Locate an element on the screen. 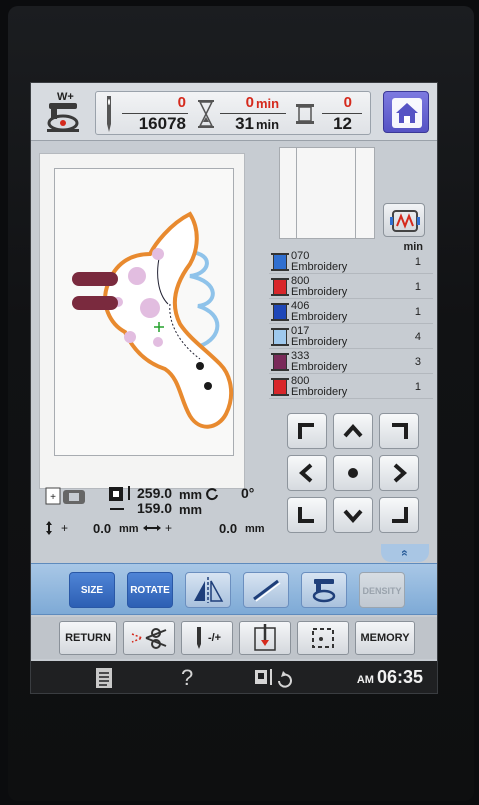  arrow-down-left-icon is located at coordinates (306, 515).